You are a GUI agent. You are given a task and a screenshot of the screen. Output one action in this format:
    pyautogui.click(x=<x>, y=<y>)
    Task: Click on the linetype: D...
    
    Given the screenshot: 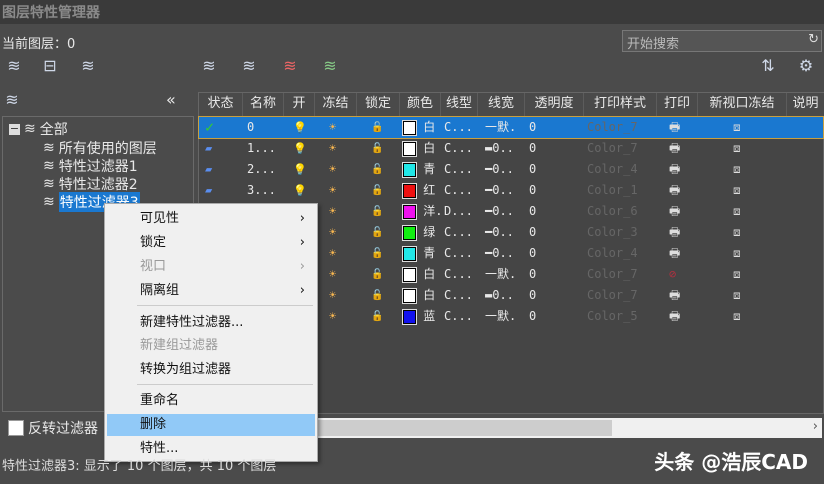 What is the action you would take?
    pyautogui.click(x=458, y=211)
    